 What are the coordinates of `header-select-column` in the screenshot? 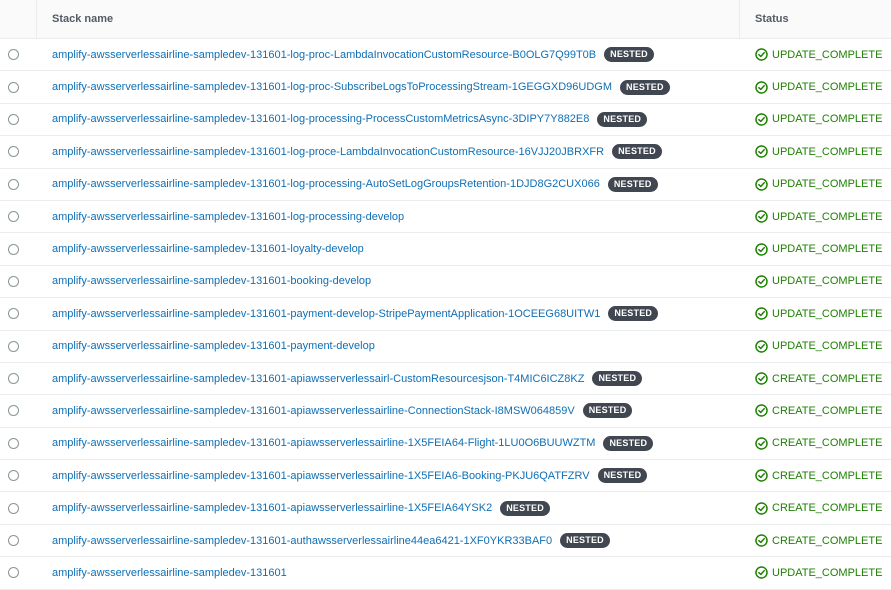 It's located at (18, 19).